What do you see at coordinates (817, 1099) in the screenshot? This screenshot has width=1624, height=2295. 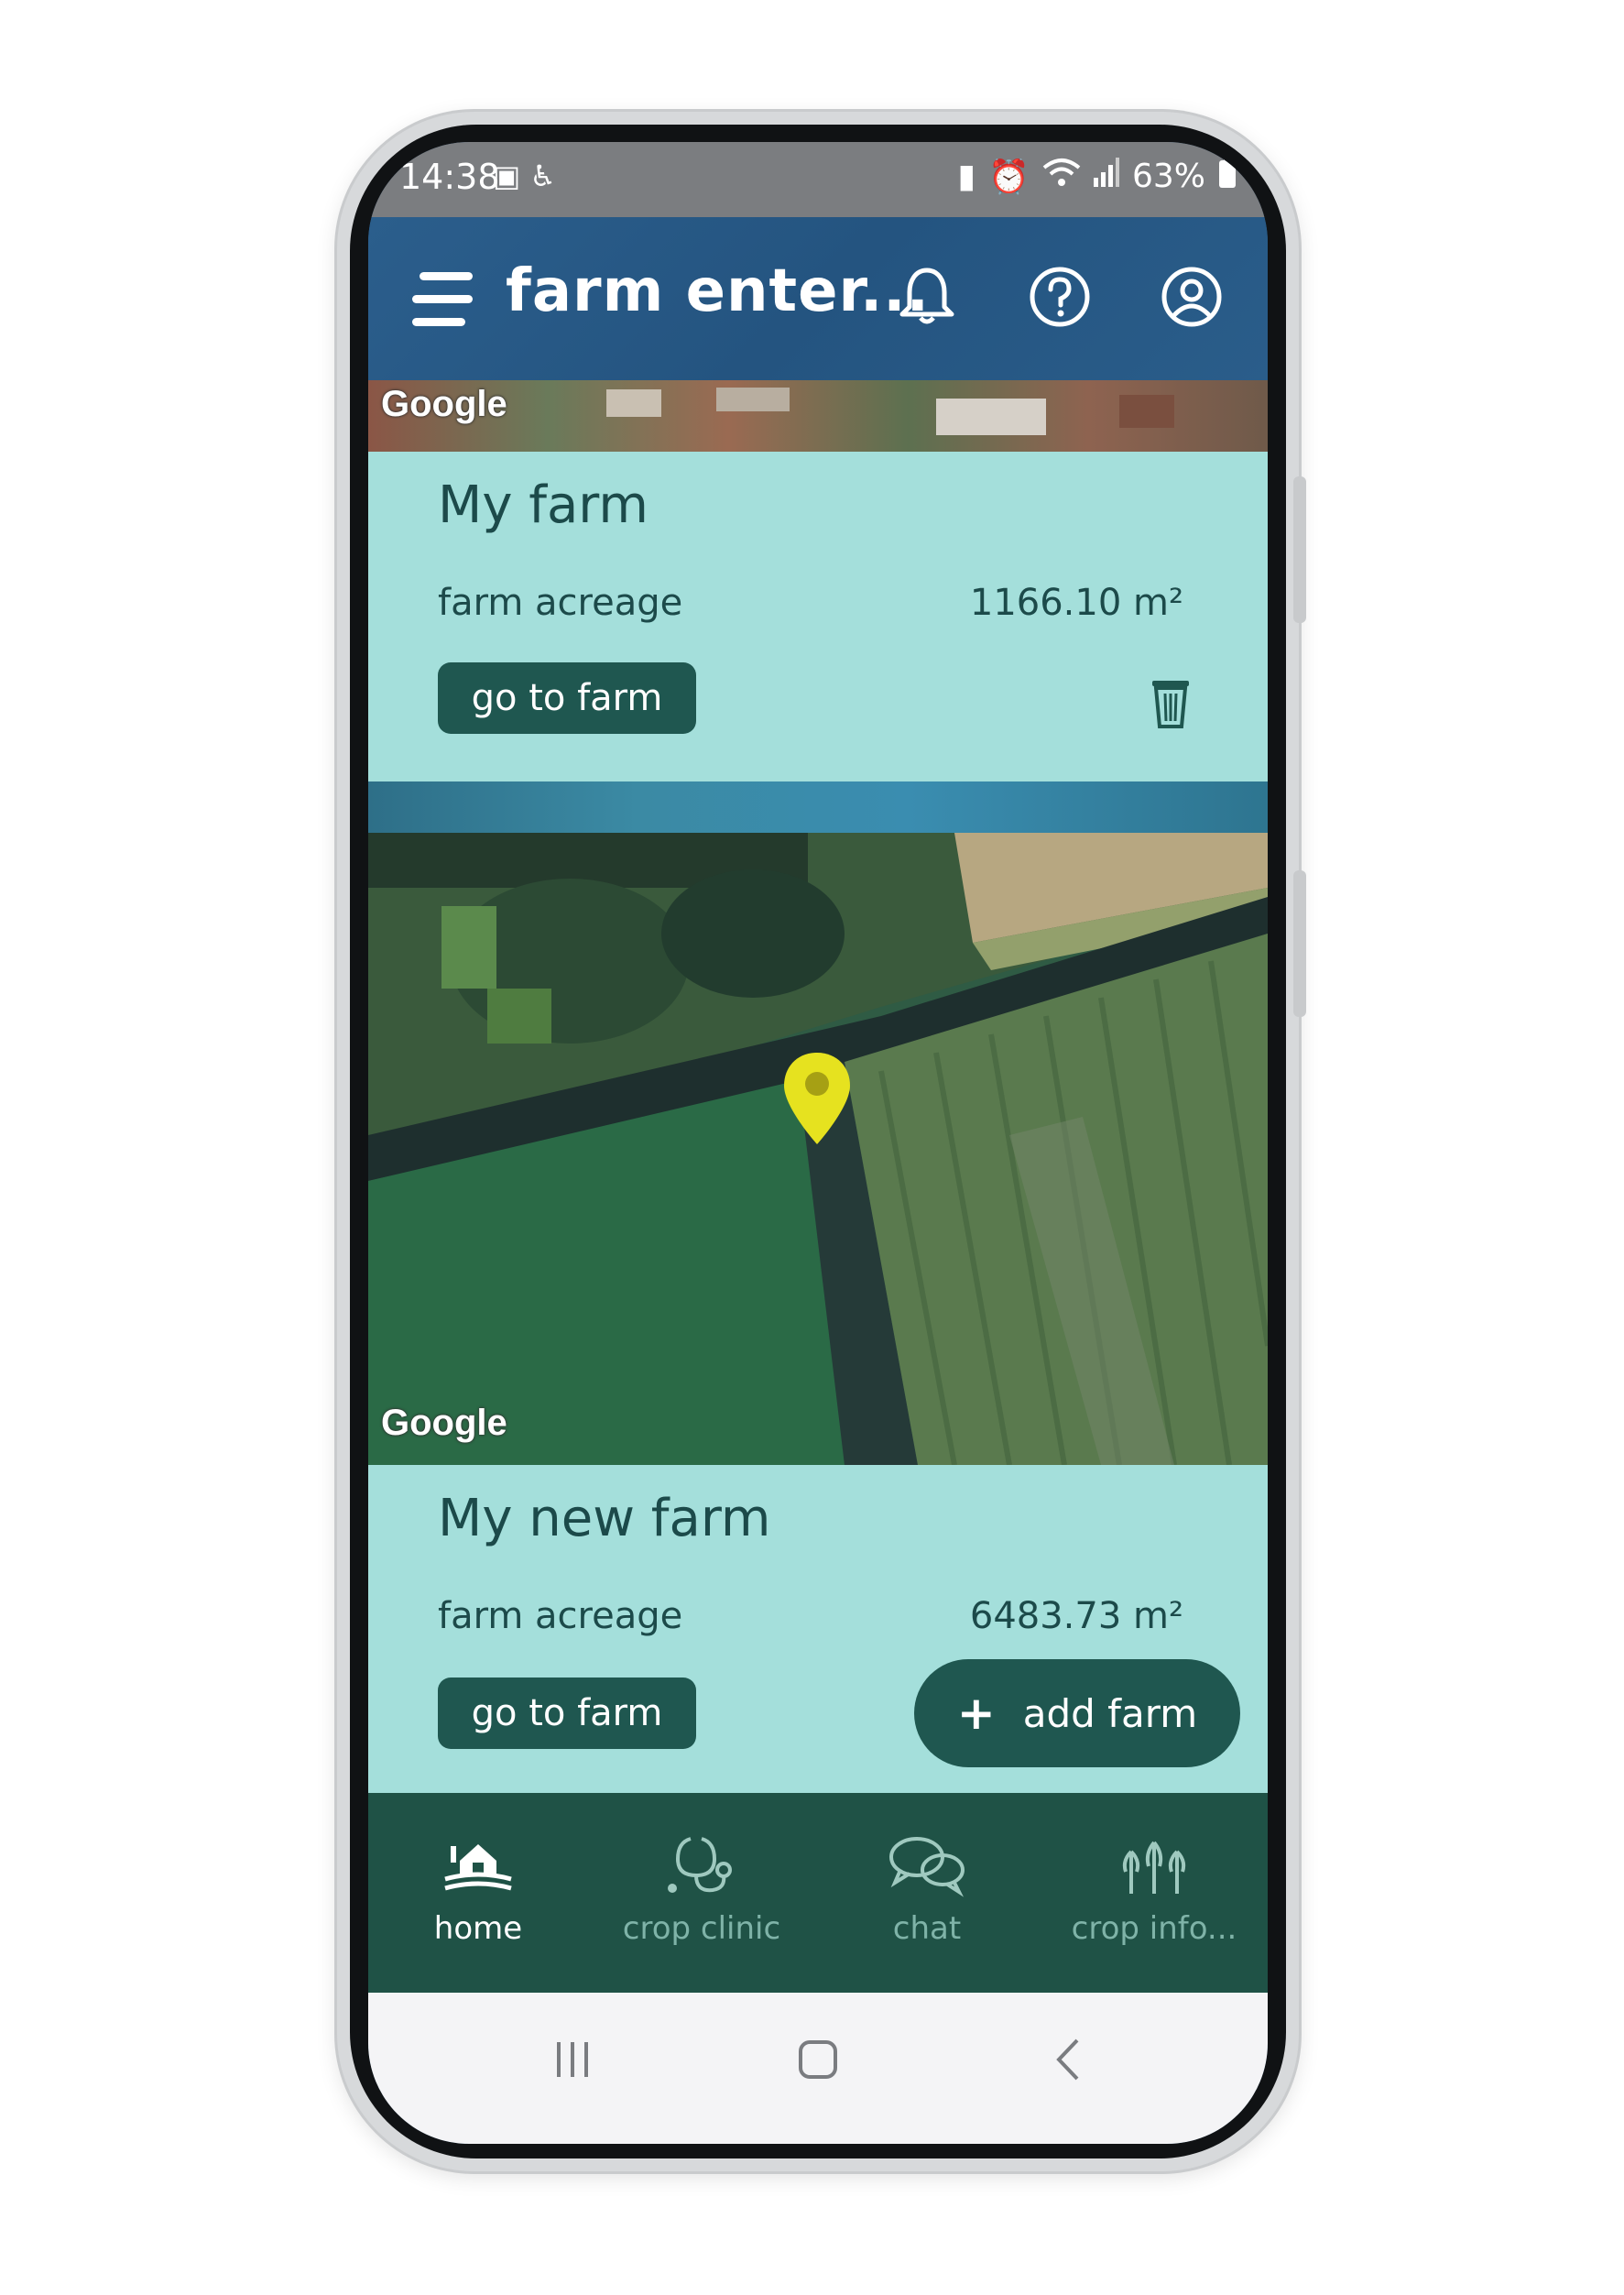 I see `map-pin-icon` at bounding box center [817, 1099].